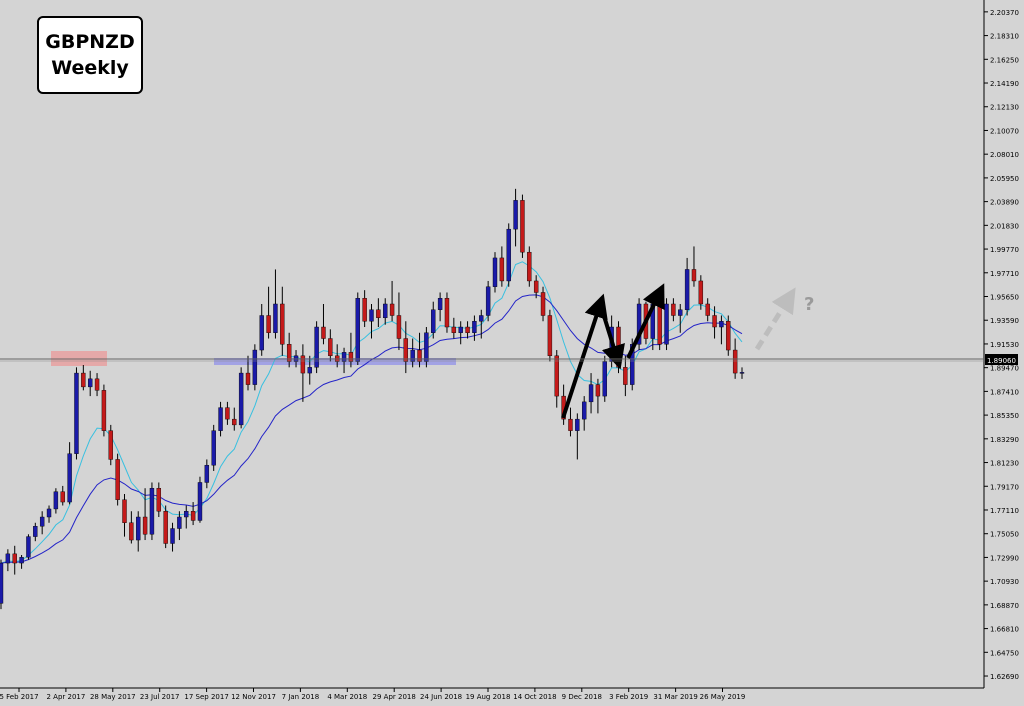  Describe the element at coordinates (1004, 487) in the screenshot. I see `y-tick-label: 1.79170` at that location.